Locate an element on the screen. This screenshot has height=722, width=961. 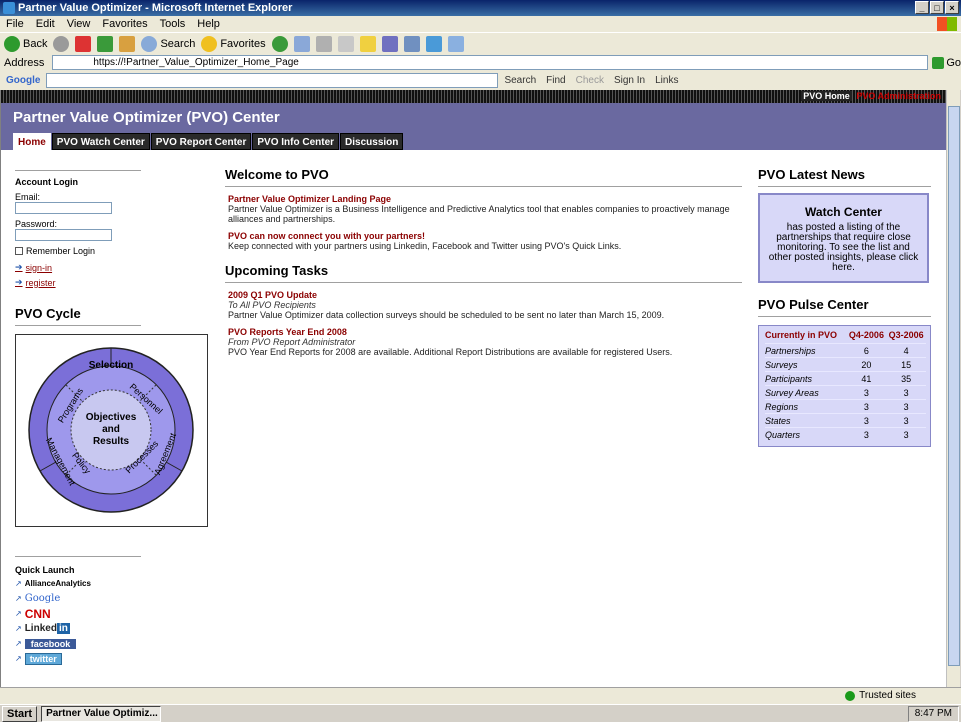
window-controls: _ □ × is located at coordinates (937, 7).